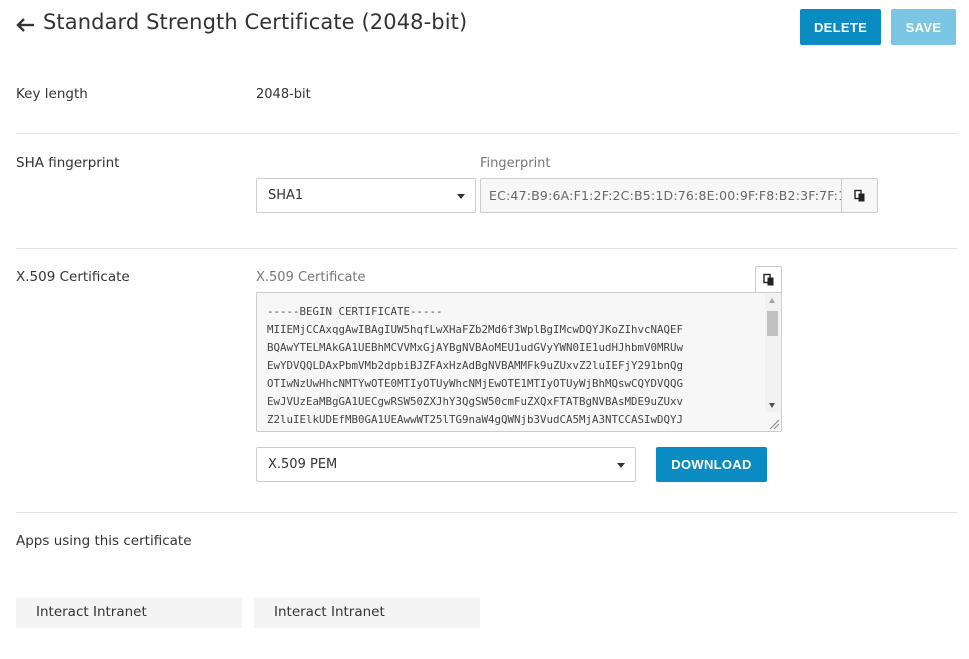  What do you see at coordinates (286, 195) in the screenshot?
I see `sha-algorithm-value: SHA1` at bounding box center [286, 195].